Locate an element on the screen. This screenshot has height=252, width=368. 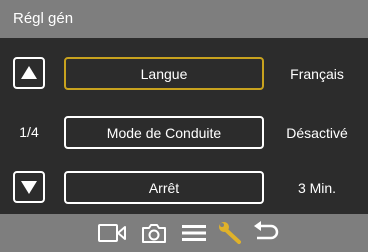
photo-camera-icon is located at coordinates (154, 233).